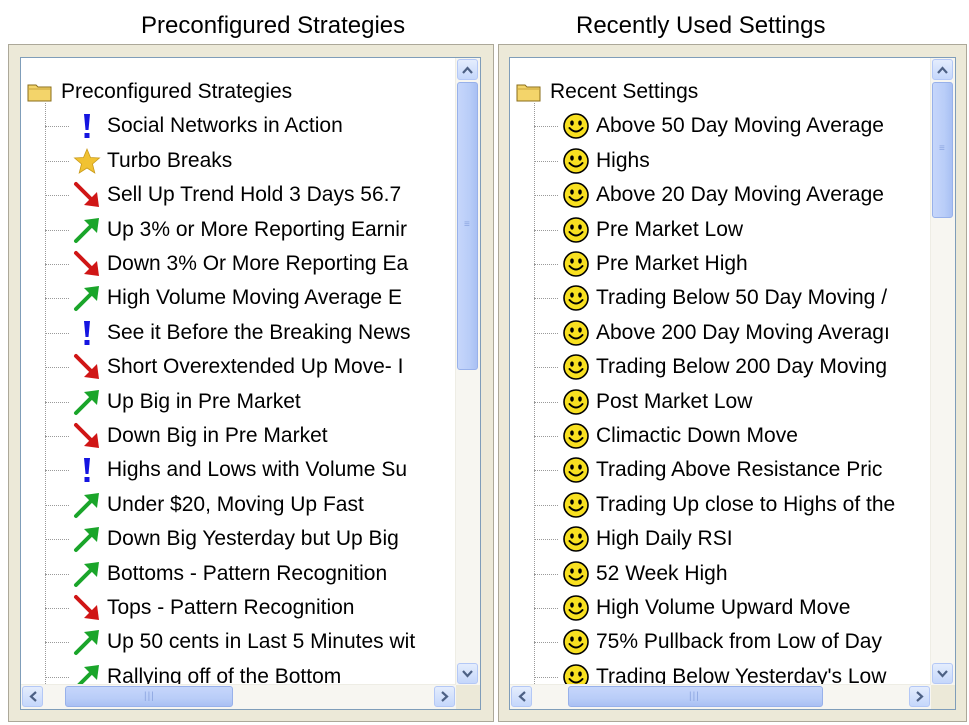  Describe the element at coordinates (258, 263) in the screenshot. I see `tree-item-label: Down 3% Or More Reporting Ea` at that location.